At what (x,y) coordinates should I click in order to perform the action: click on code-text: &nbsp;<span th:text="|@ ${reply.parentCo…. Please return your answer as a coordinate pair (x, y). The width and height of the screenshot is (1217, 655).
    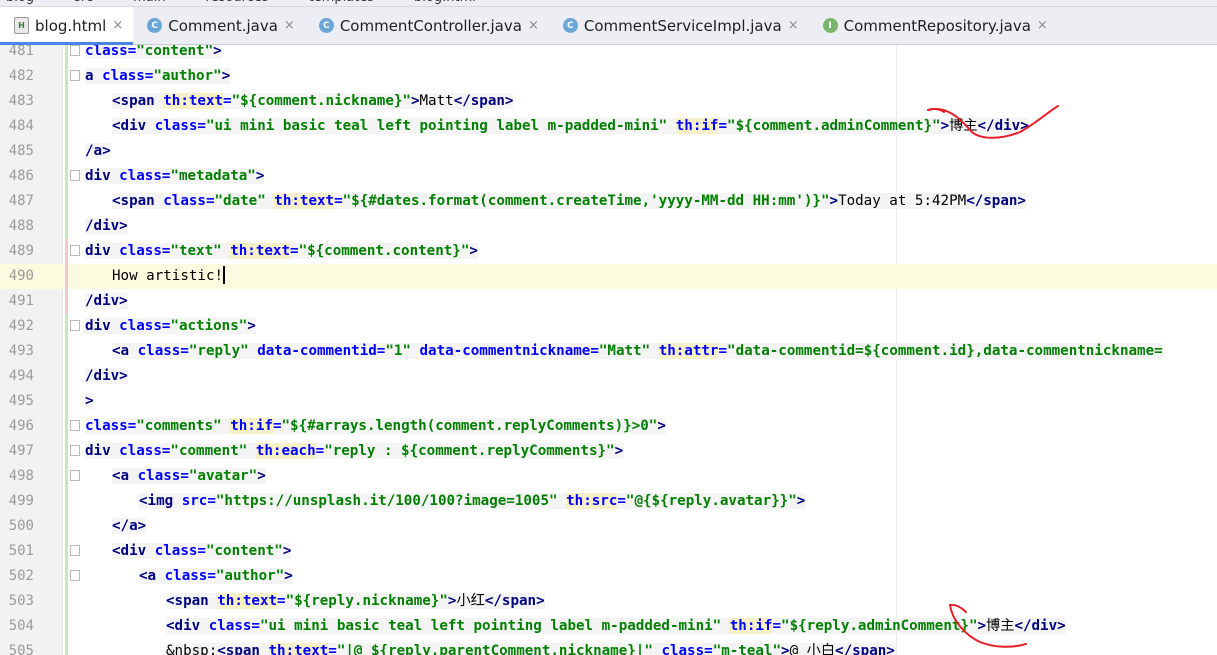
    Looking at the image, I should click on (530, 647).